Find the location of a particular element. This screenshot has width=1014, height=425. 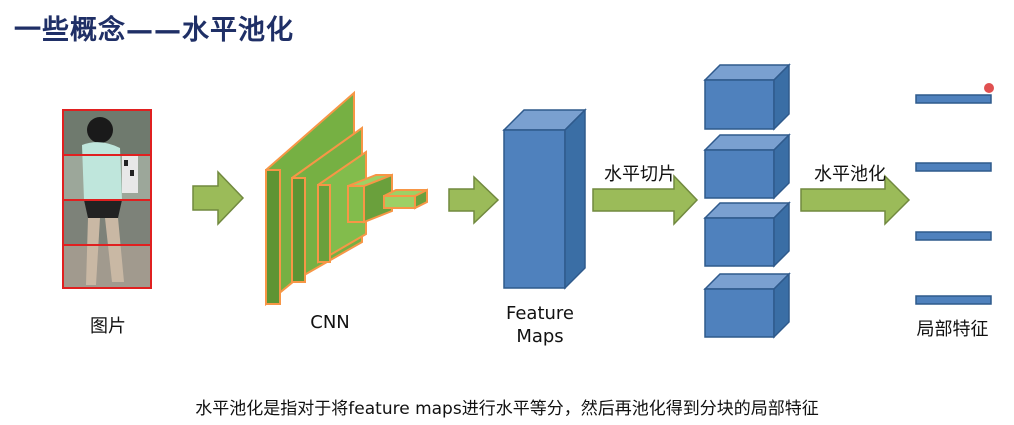

label-feature-maps-line1: Feature is located at coordinates (540, 313).